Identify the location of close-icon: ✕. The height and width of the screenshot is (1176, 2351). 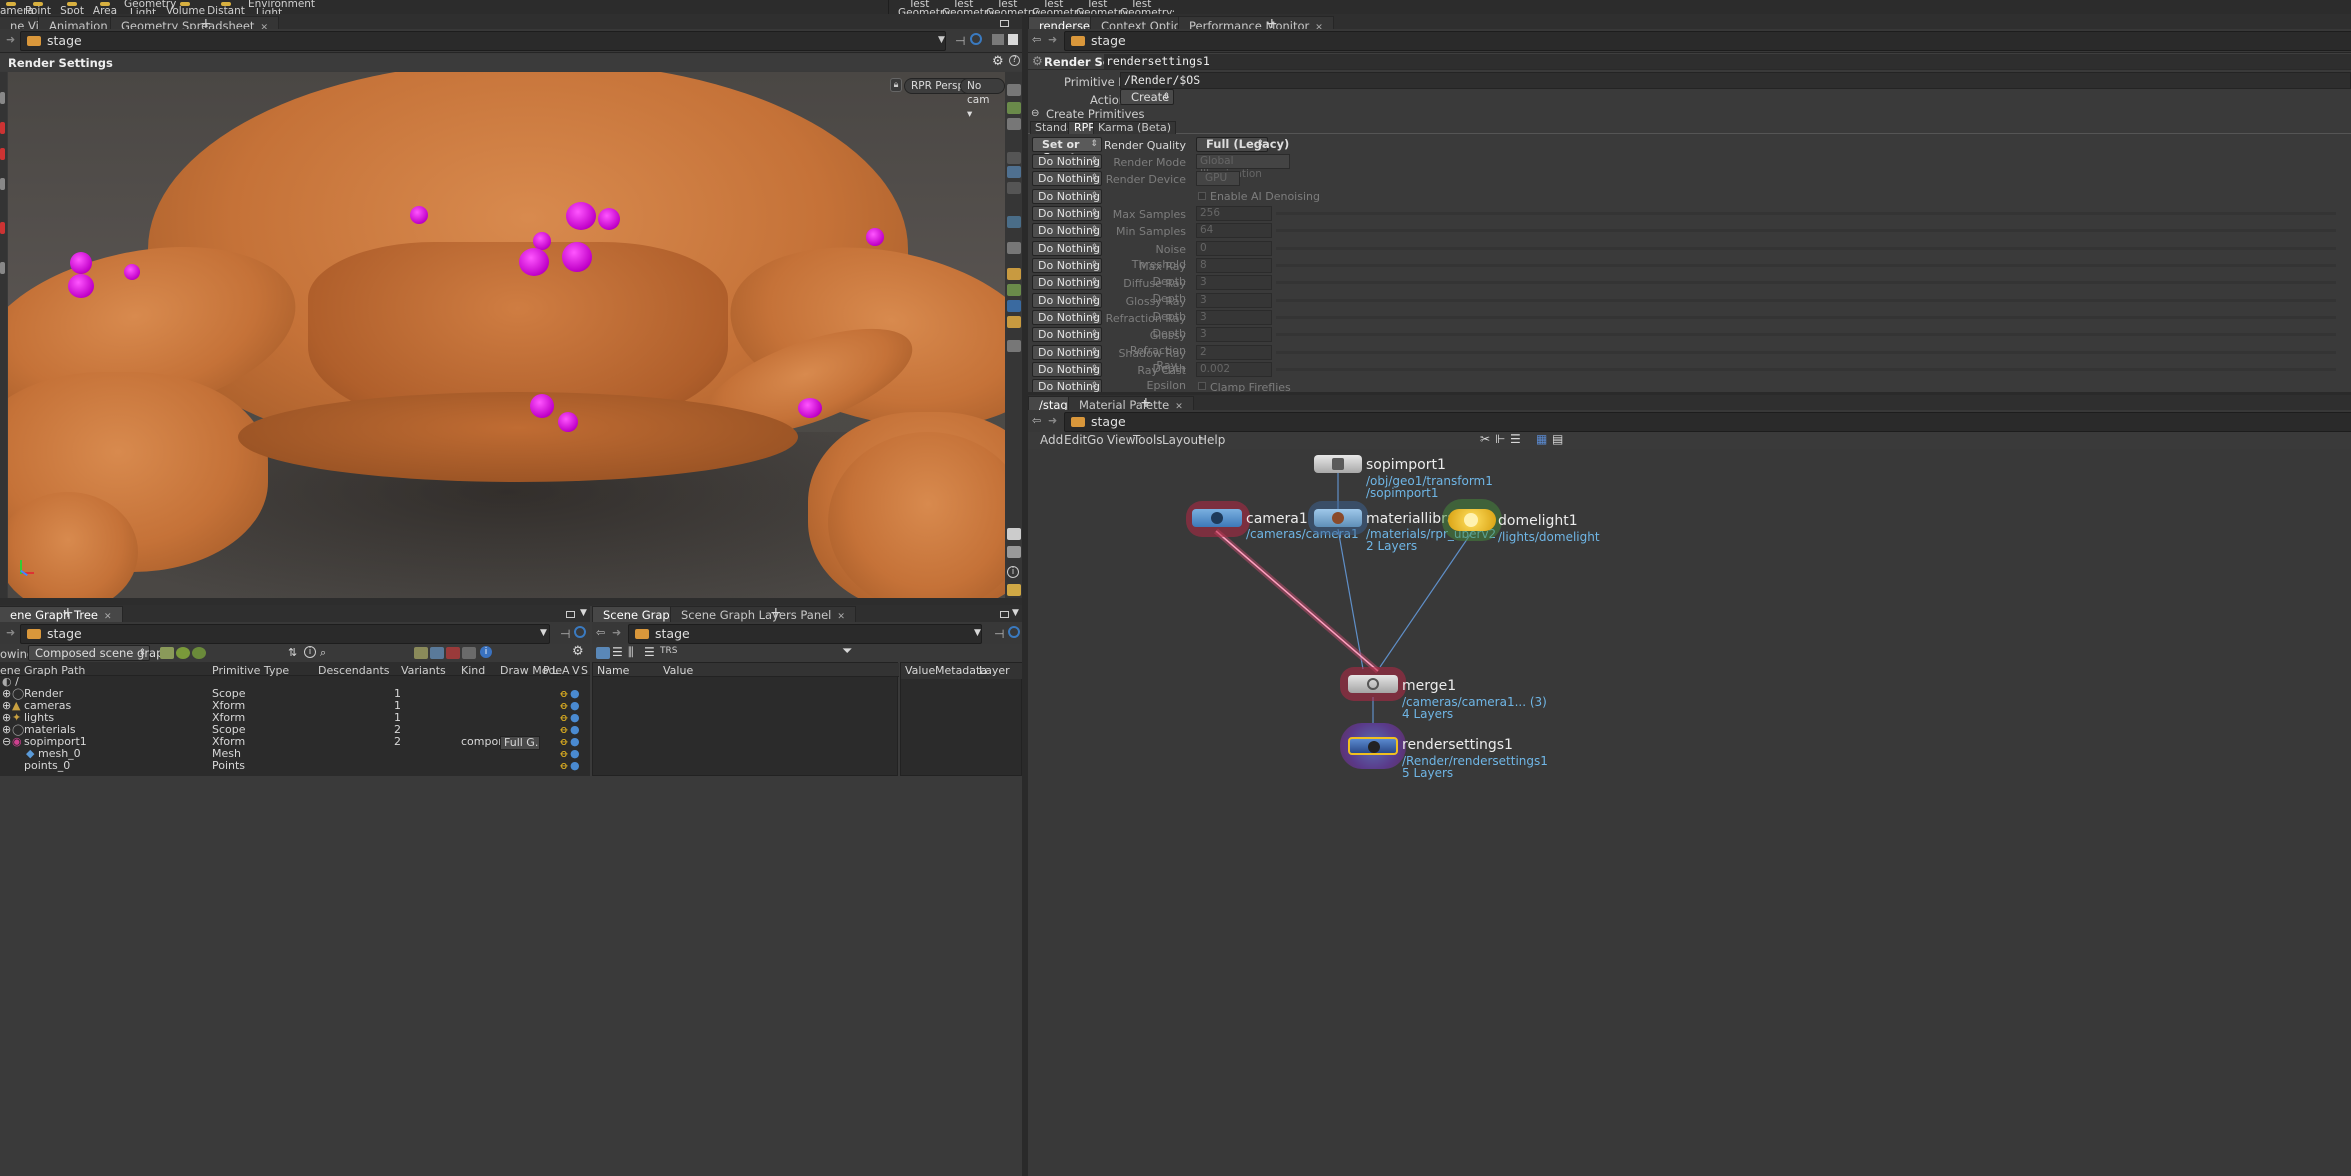
(108, 617).